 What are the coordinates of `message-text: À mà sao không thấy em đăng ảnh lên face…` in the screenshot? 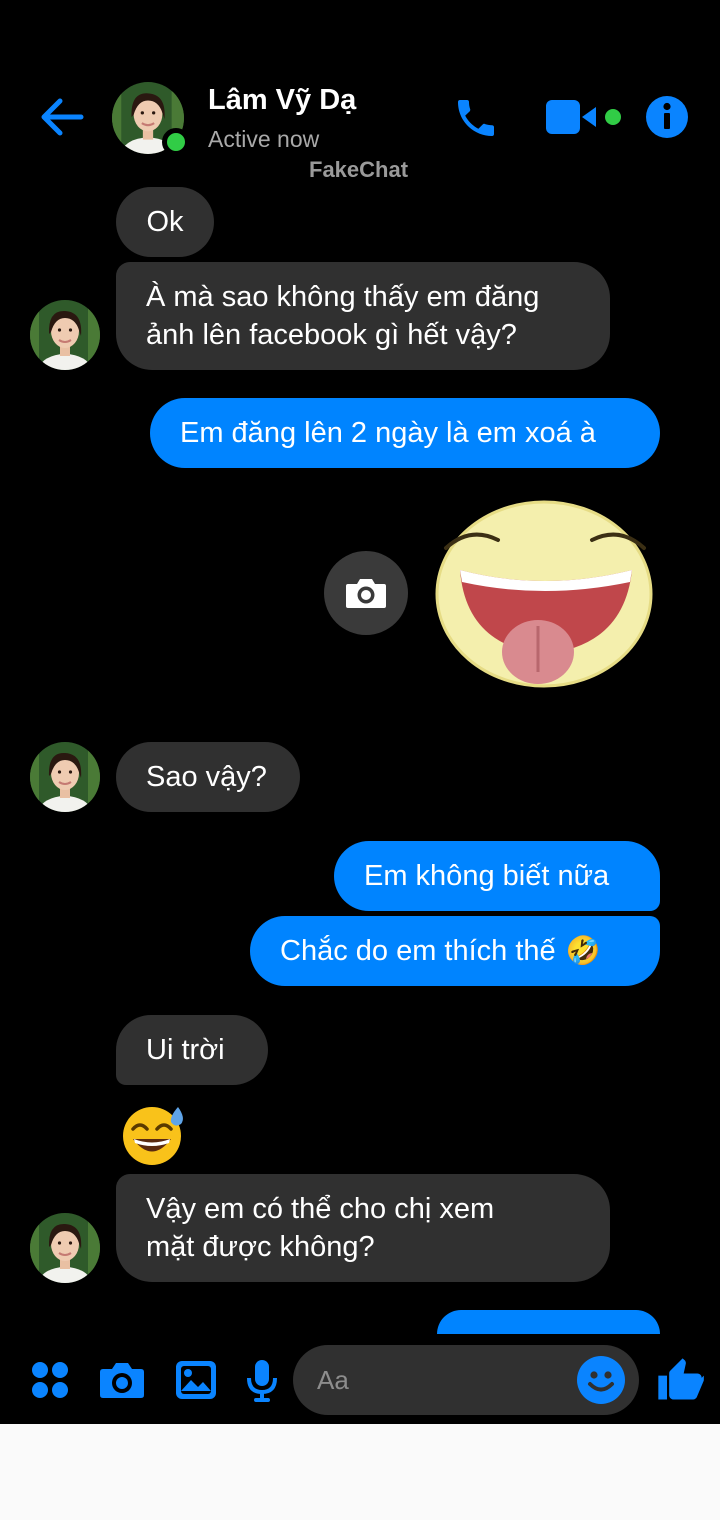 It's located at (343, 316).